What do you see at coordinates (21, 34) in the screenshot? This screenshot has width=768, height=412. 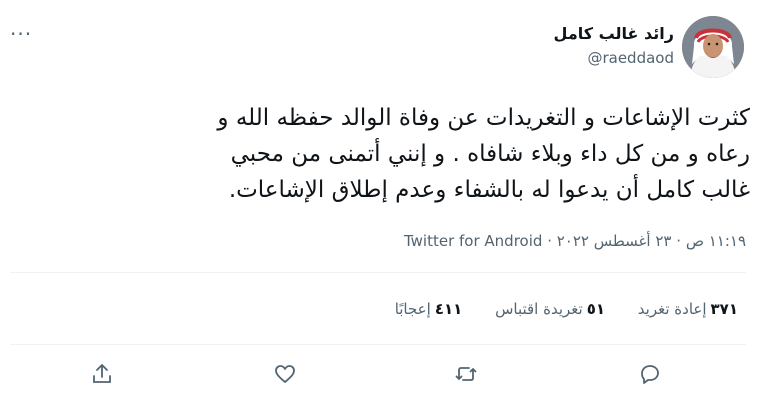 I see `more-options-icon: ···` at bounding box center [21, 34].